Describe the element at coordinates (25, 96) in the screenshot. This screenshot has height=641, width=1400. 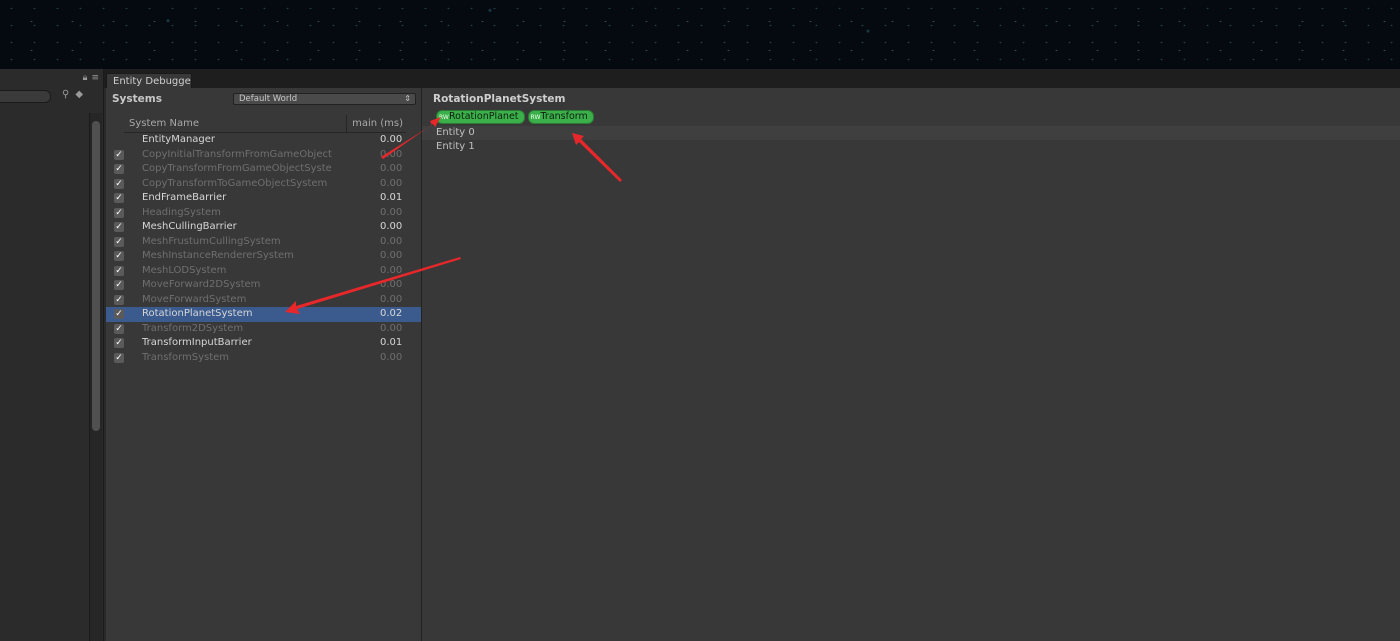
I see `hierarchy-search-input` at that location.